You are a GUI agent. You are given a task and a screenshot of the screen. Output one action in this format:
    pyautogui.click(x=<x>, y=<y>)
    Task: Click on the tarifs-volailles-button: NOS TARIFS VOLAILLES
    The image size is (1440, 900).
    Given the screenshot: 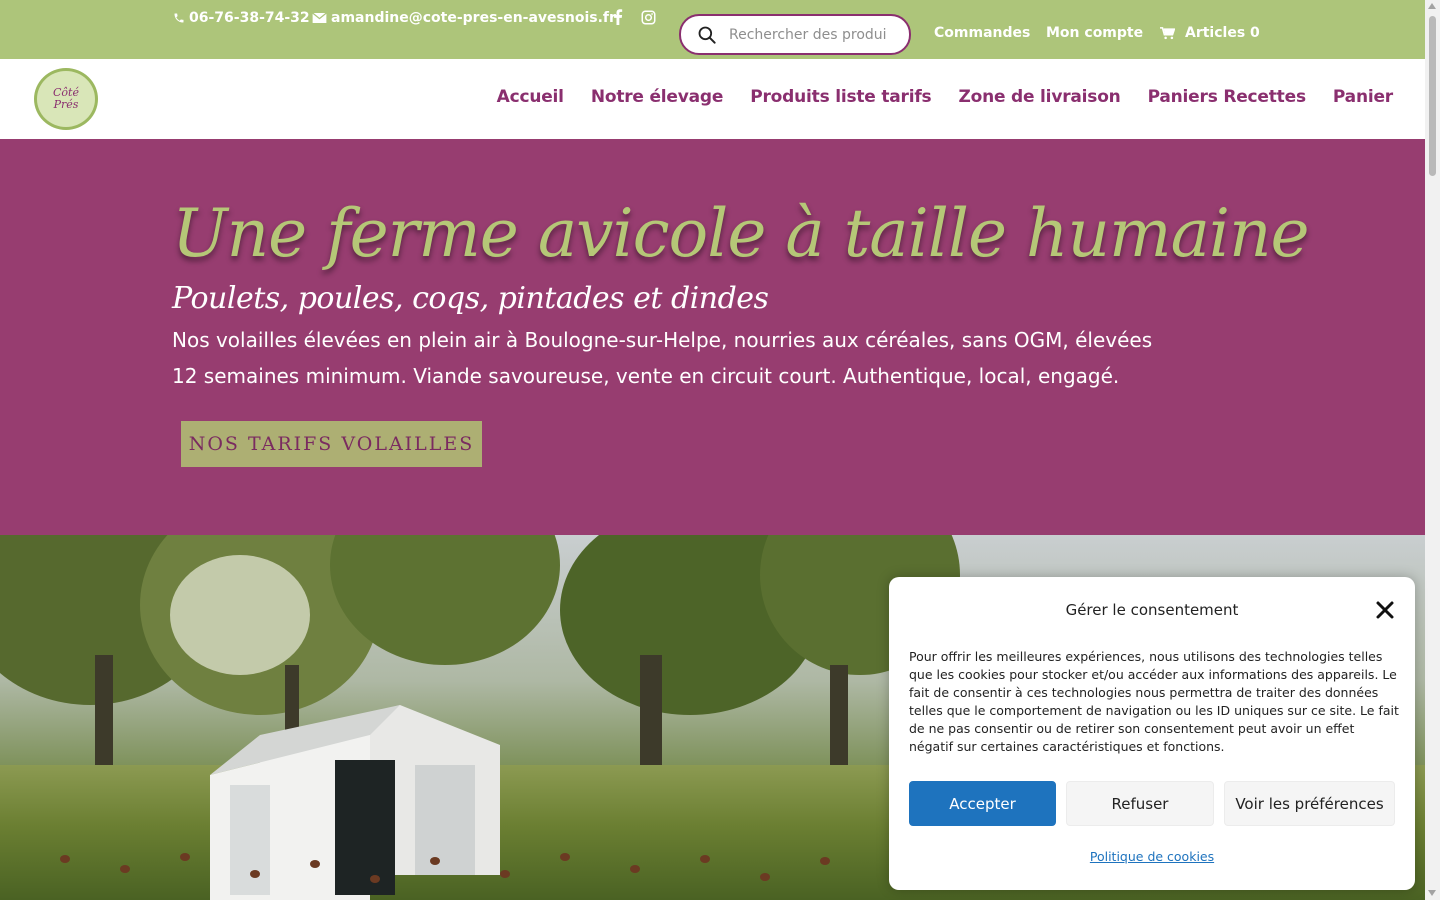 What is the action you would take?
    pyautogui.click(x=331, y=444)
    